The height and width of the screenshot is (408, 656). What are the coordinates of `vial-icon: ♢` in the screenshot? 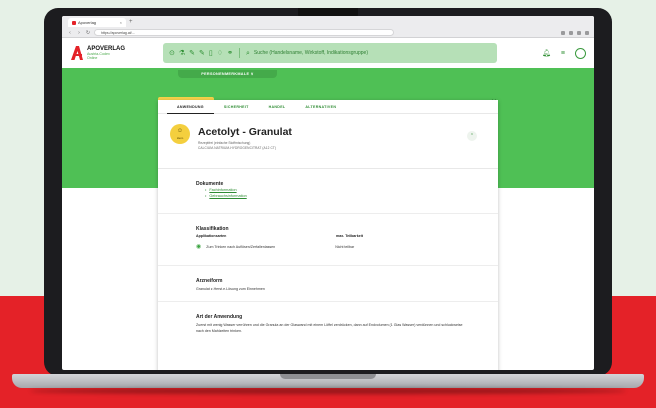 It's located at (220, 53).